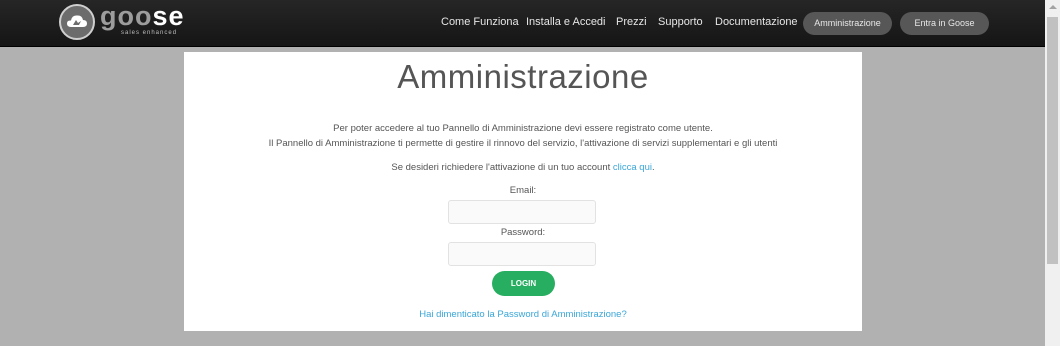  Describe the element at coordinates (566, 22) in the screenshot. I see `nav-installa-e-accedi: Installa e Accedi` at that location.